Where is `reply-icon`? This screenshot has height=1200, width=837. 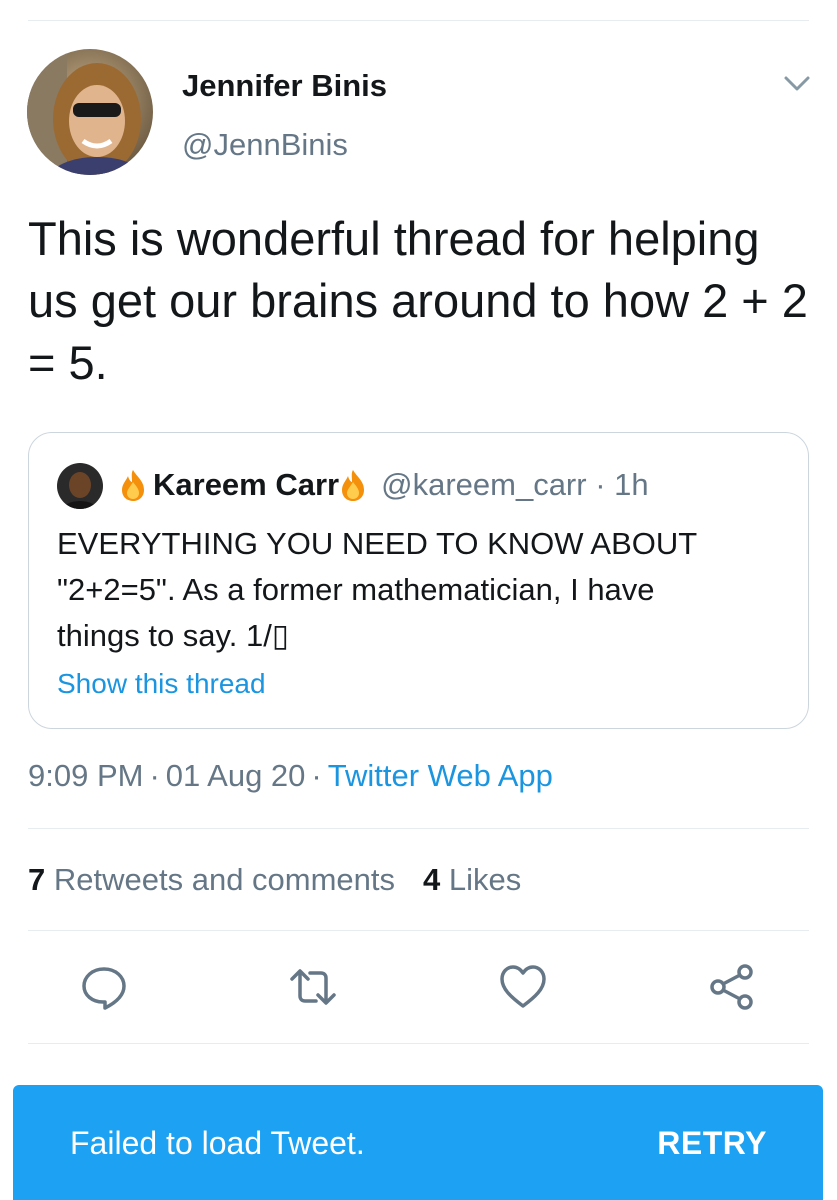 reply-icon is located at coordinates (104, 988).